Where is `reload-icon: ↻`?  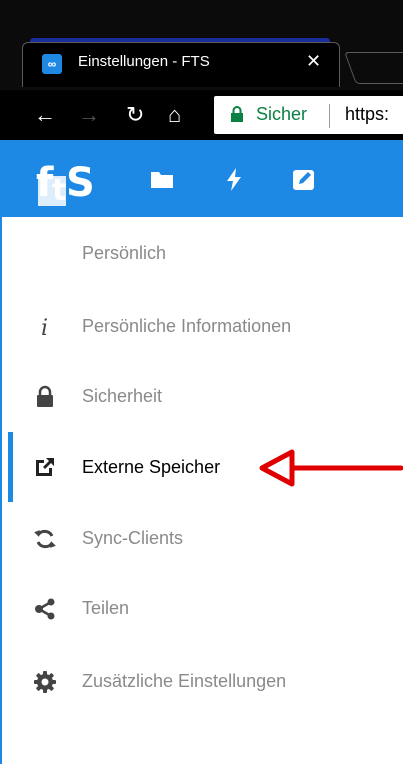 reload-icon: ↻ is located at coordinates (135, 115).